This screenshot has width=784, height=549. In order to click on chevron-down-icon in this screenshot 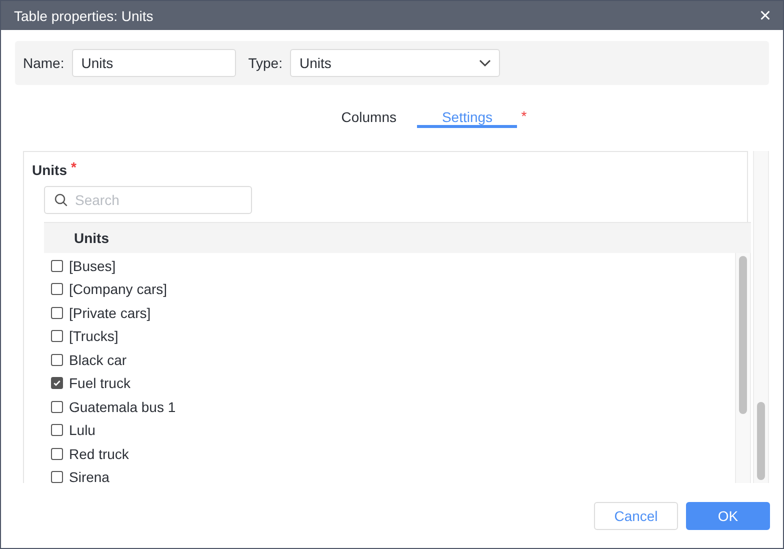, I will do `click(485, 63)`.